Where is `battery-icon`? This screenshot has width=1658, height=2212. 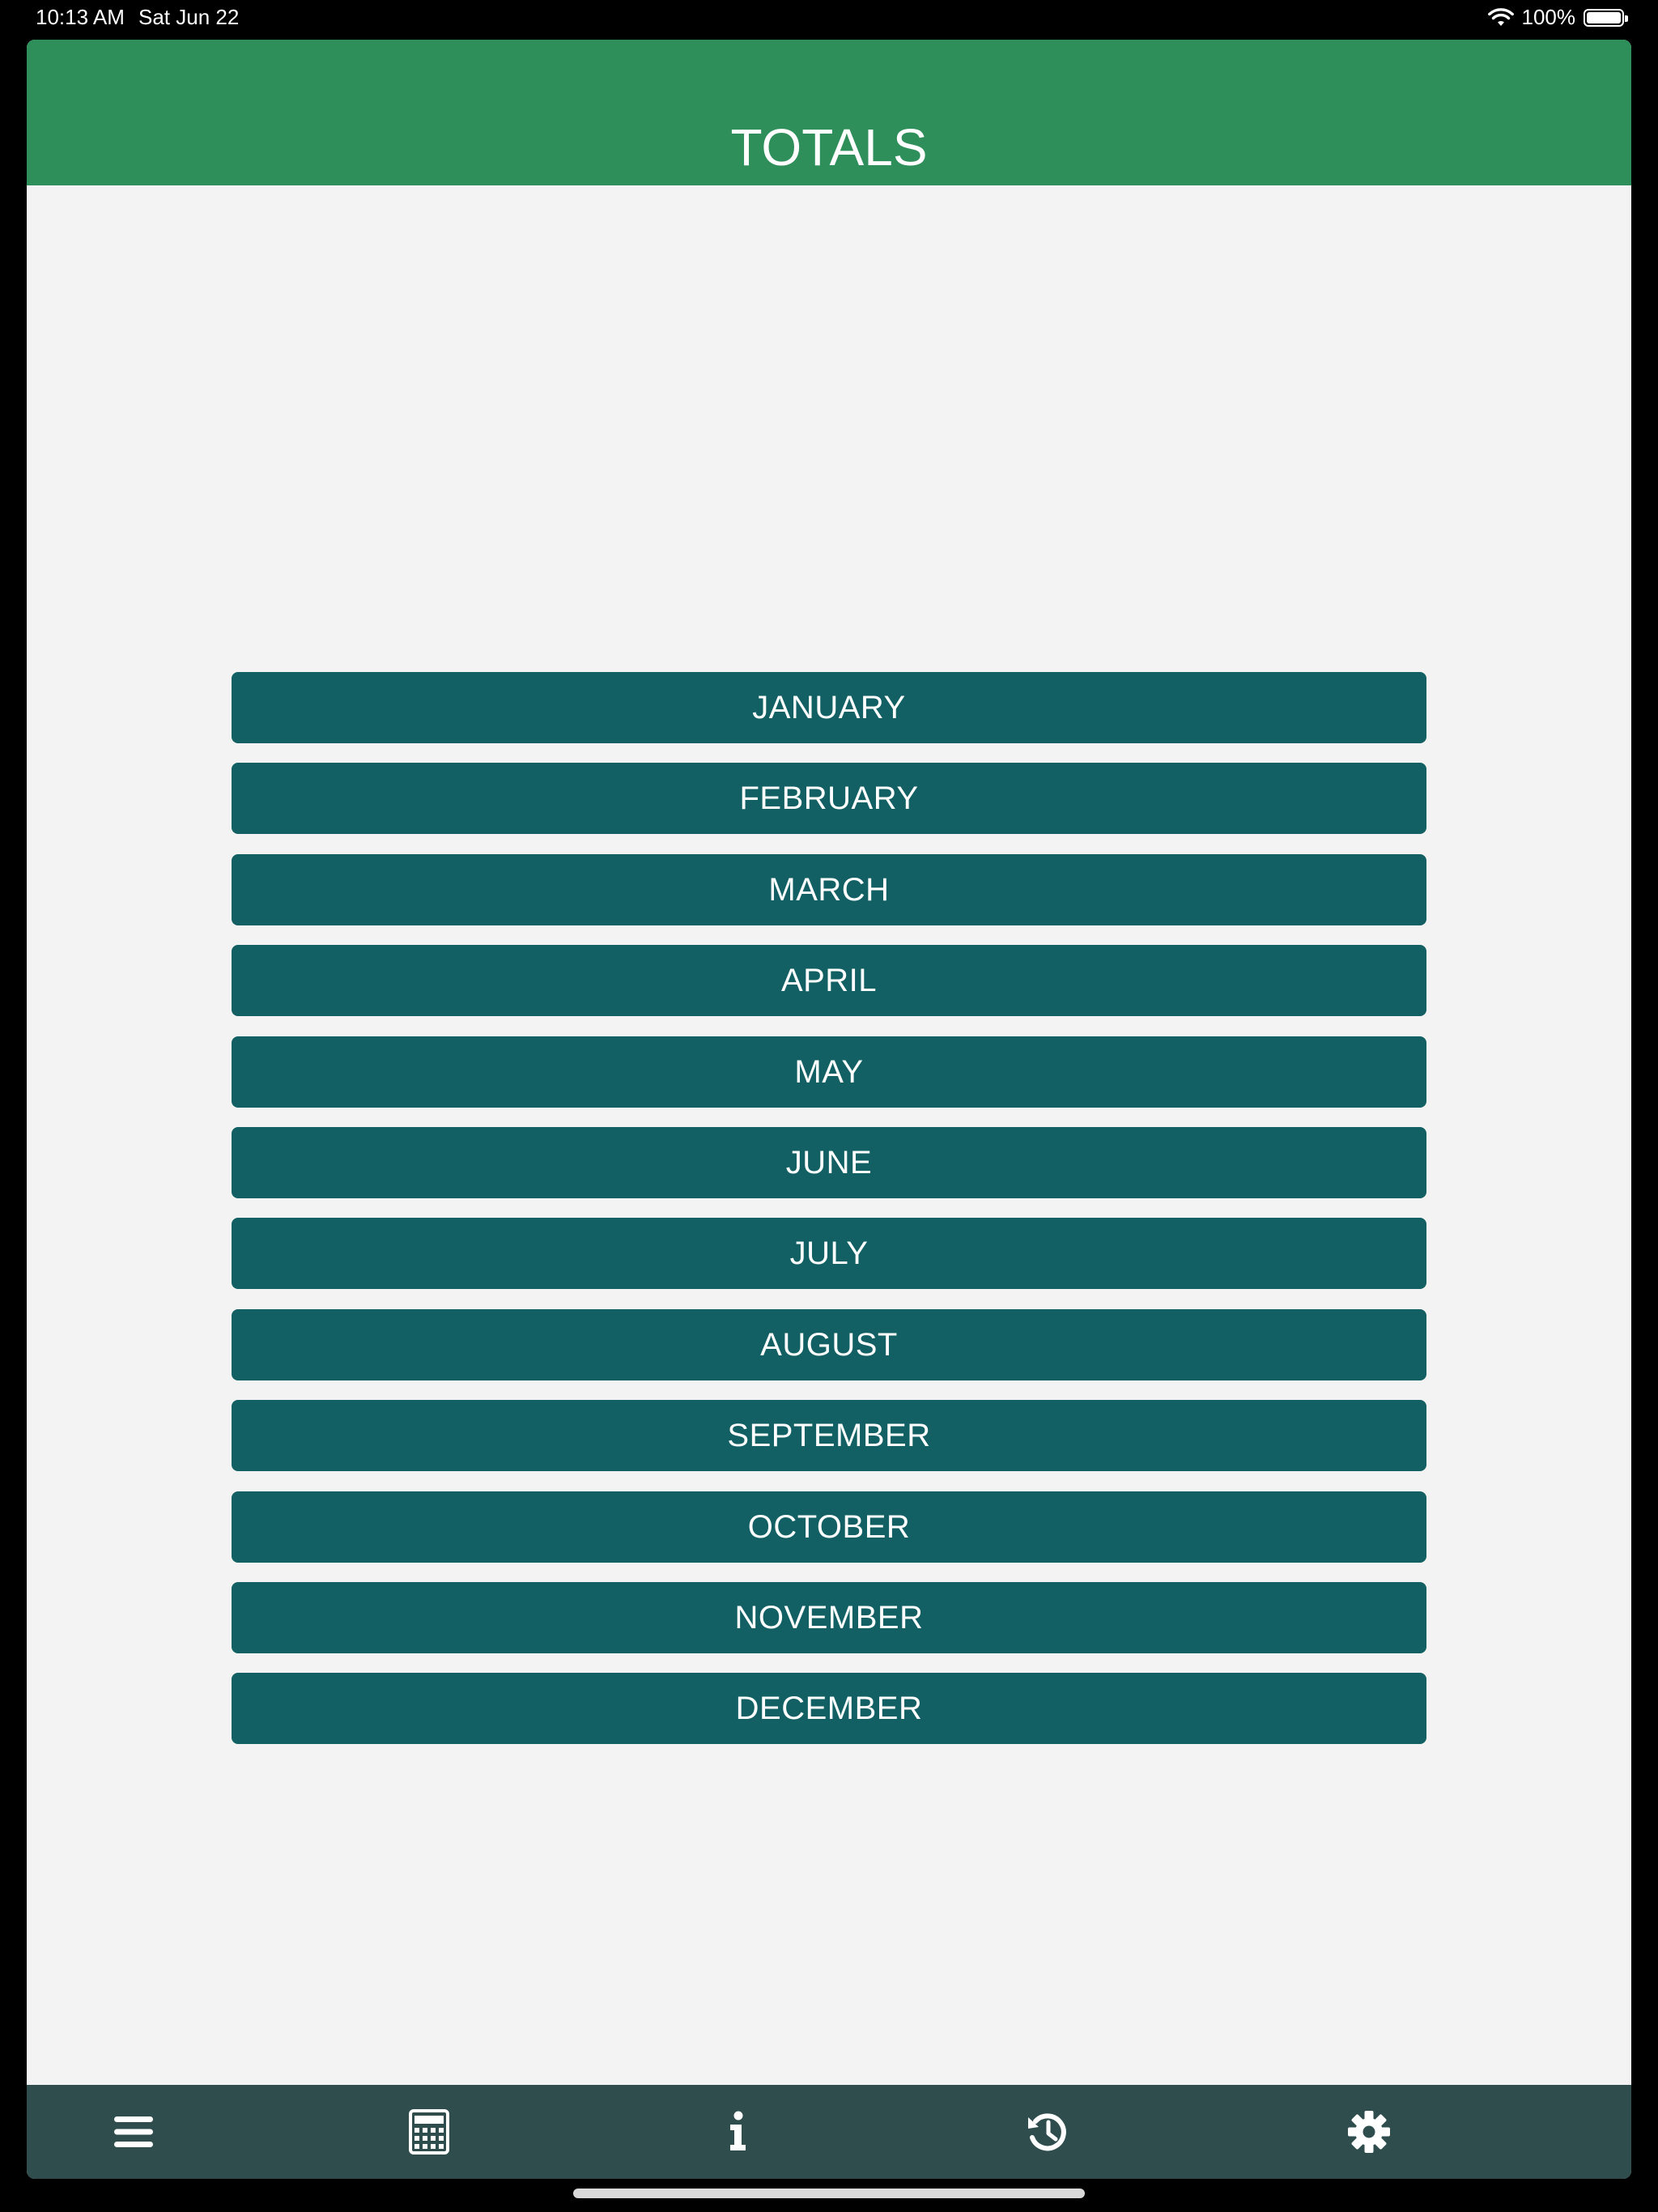
battery-icon is located at coordinates (1606, 18).